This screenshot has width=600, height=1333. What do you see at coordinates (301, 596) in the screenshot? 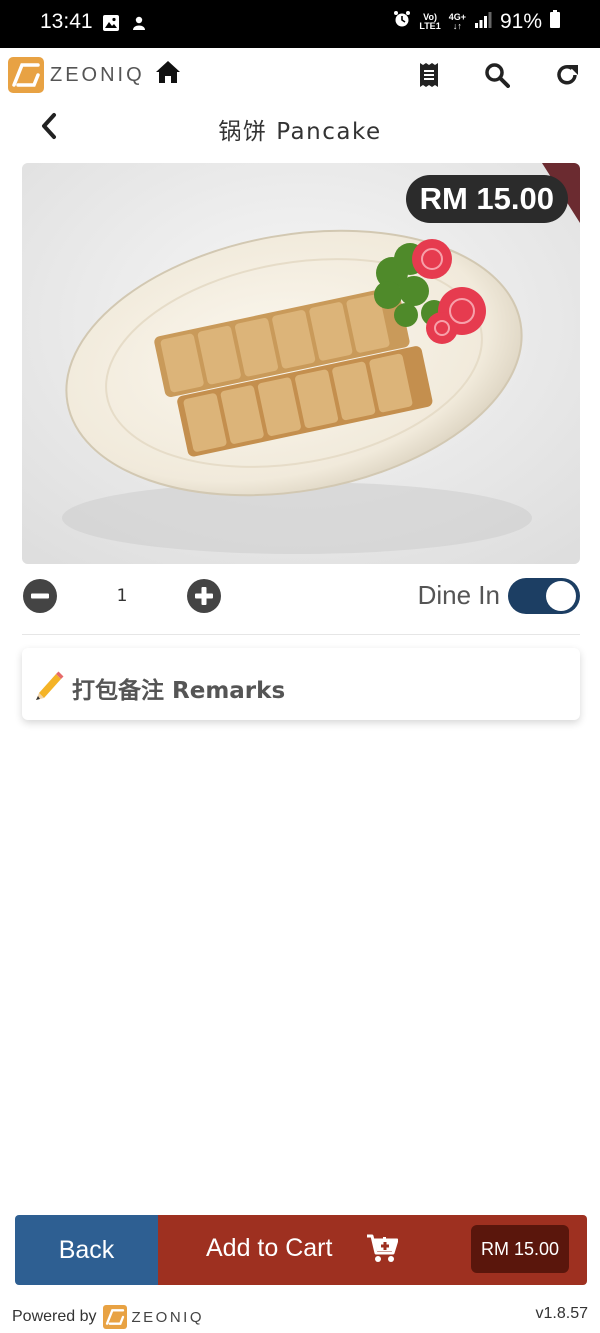
I see `quantity-row: 1 Dine In` at bounding box center [301, 596].